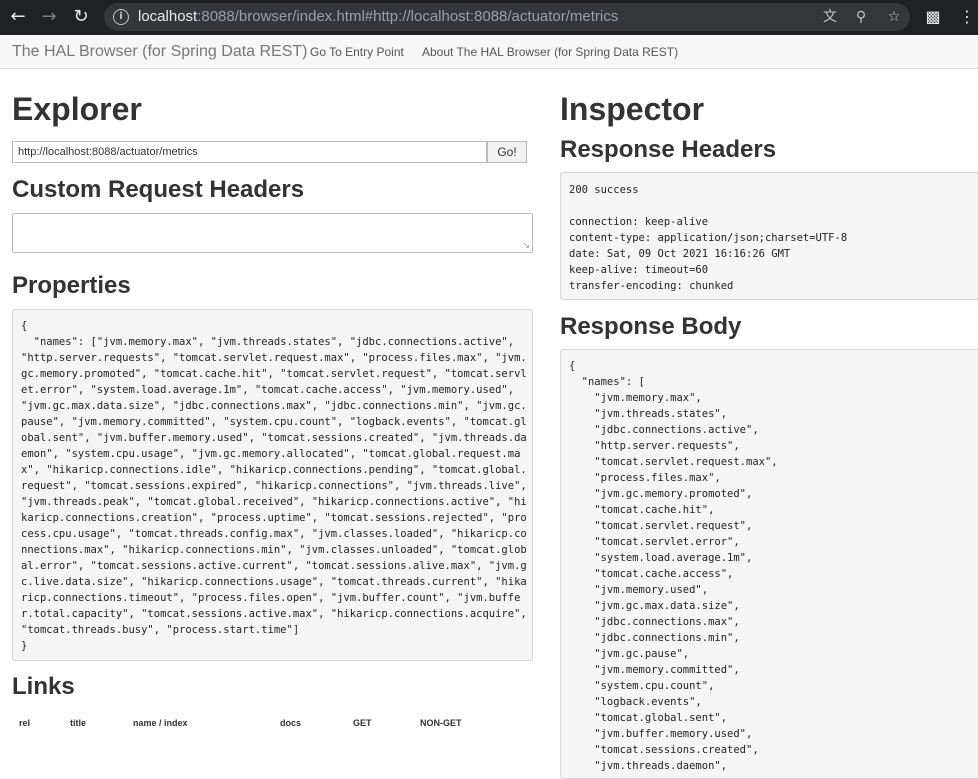 This screenshot has width=978, height=779. I want to click on inspector-title: Inspector, so click(632, 109).